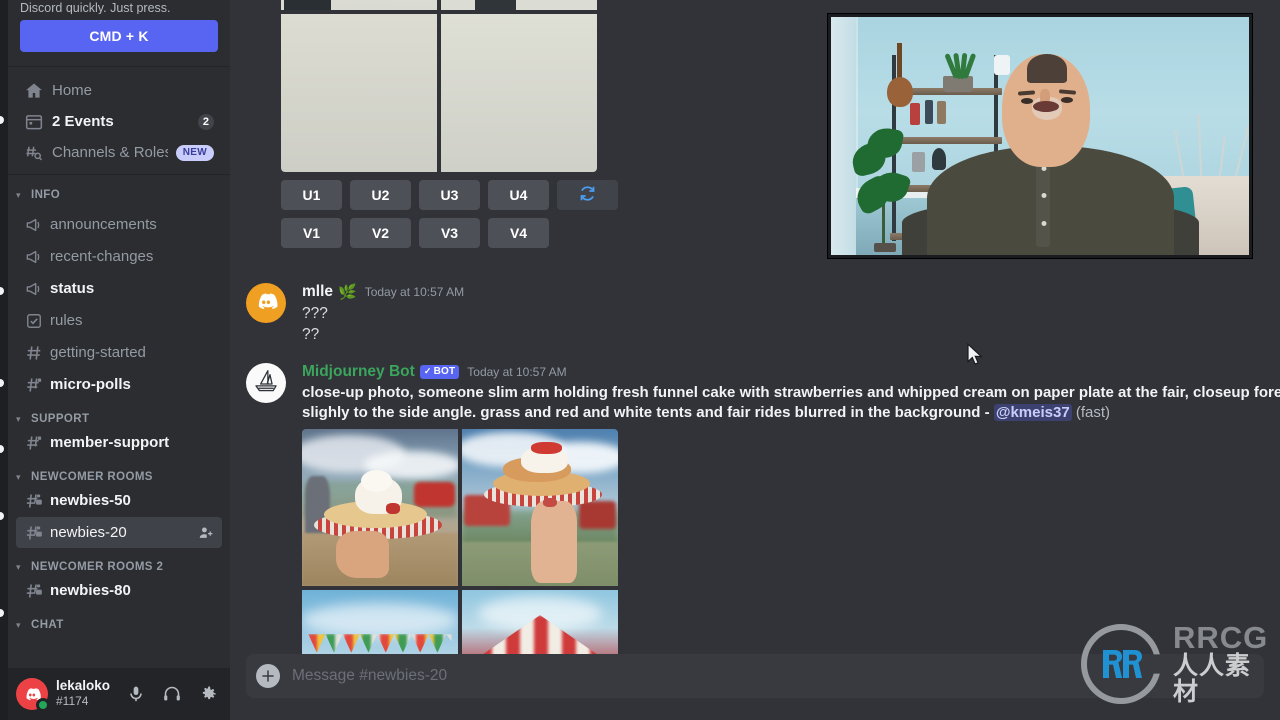 Image resolution: width=1280 pixels, height=720 pixels. I want to click on v4-button: V4, so click(518, 233).